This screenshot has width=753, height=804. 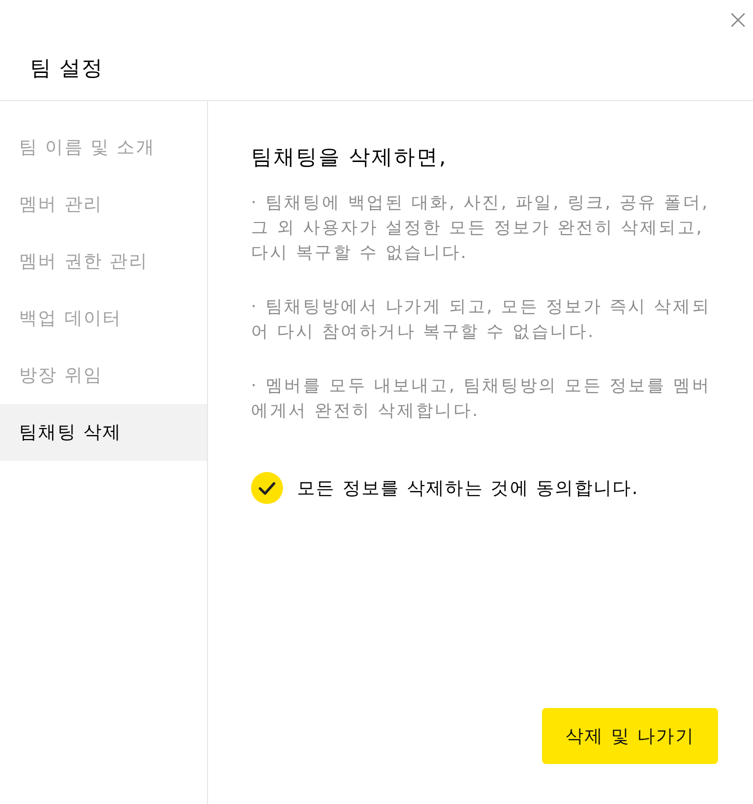 I want to click on notice-paragraph: · 팀채팅방에서 나가게 되고, 모든 정보가 즉시 삭제되어 다시 참여하거나 복구할 수 없습니다., so click(x=481, y=320).